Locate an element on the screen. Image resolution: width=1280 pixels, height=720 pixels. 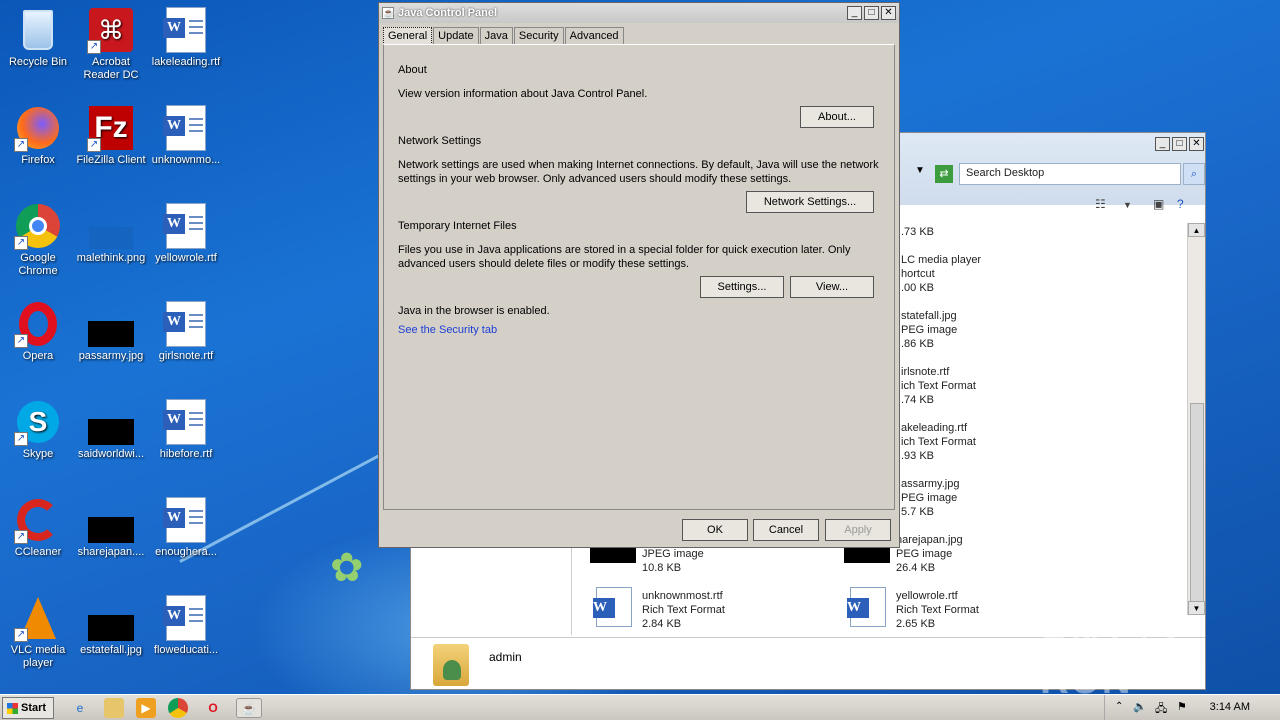
user-folder-icon is located at coordinates (451, 665).